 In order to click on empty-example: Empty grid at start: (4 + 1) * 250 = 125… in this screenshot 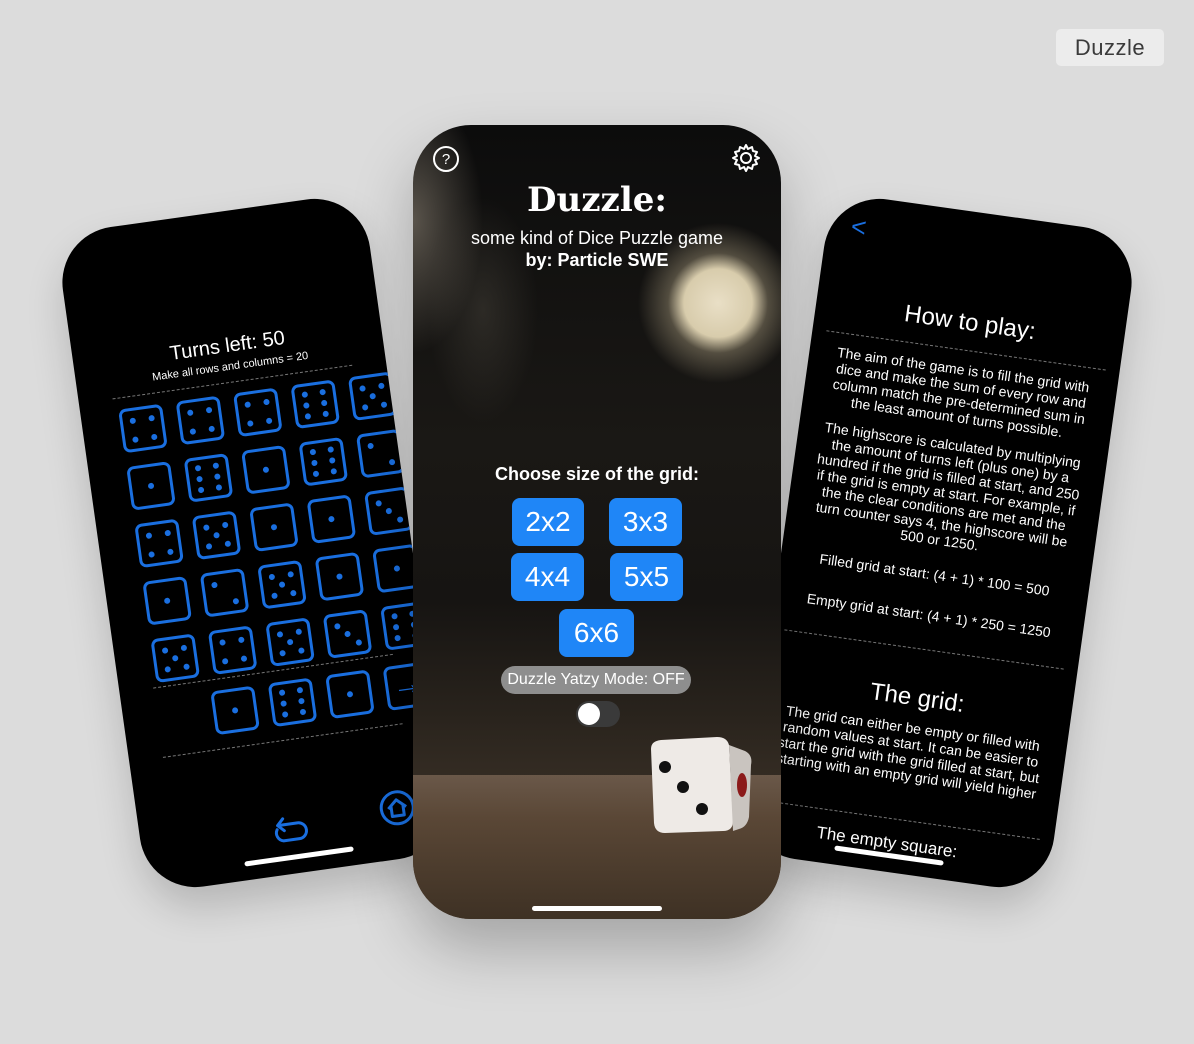, I will do `click(928, 615)`.